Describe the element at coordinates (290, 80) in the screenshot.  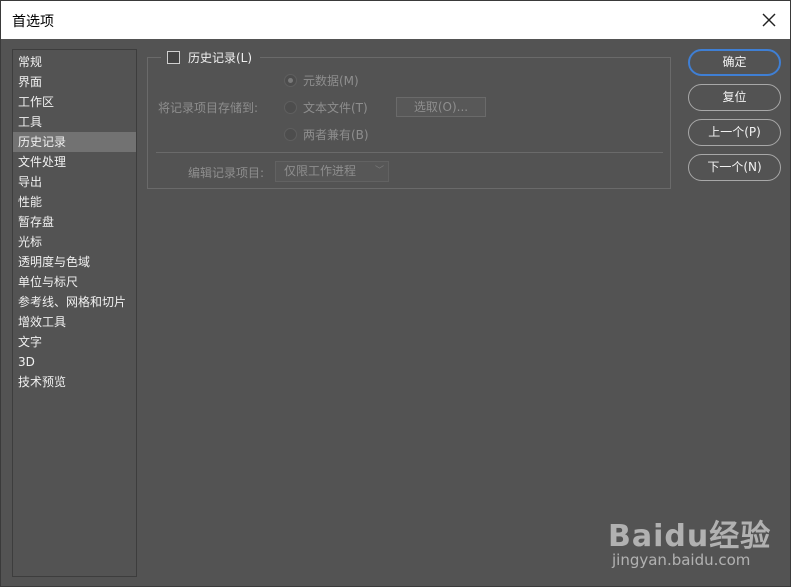
I see `metadata-radio` at that location.